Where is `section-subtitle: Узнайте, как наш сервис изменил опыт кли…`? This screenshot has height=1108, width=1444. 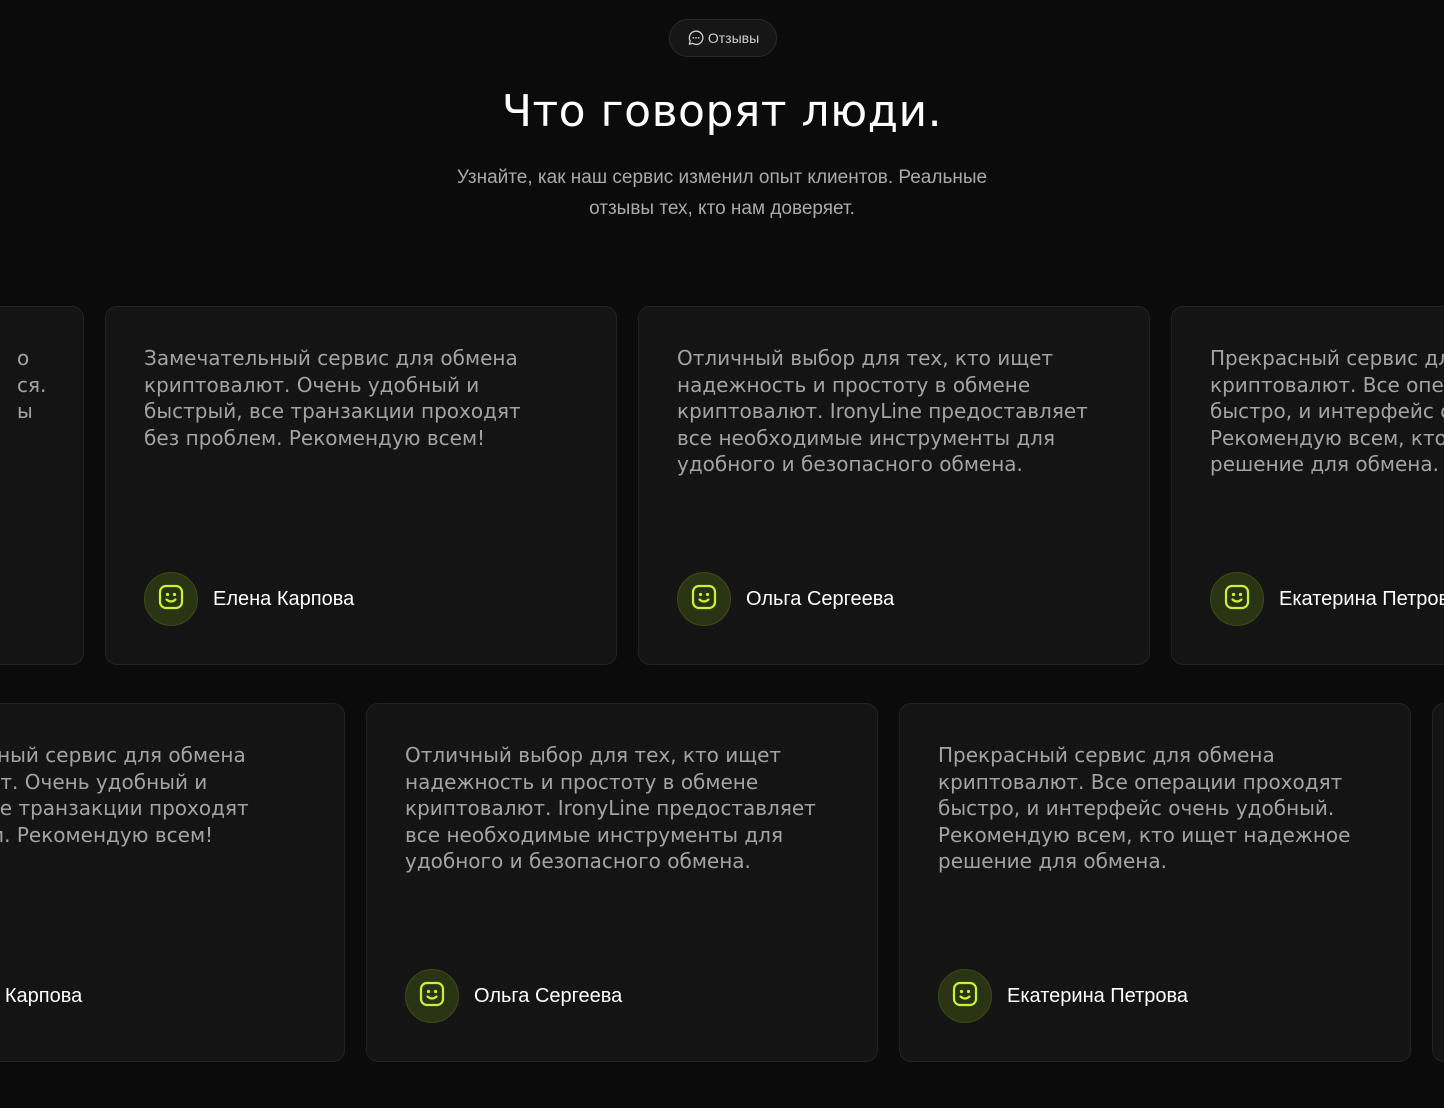 section-subtitle: Узнайте, как наш сервис изменил опыт кли… is located at coordinates (722, 193).